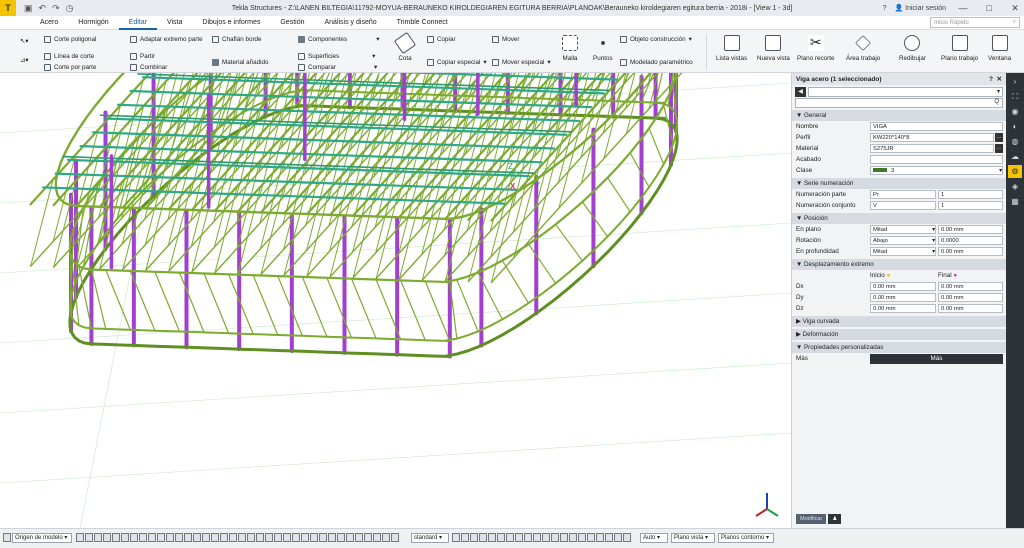 The height and width of the screenshot is (548, 1024). Describe the element at coordinates (903, 297) in the screenshot. I see `dy-start-field: 0.00 mm` at that location.